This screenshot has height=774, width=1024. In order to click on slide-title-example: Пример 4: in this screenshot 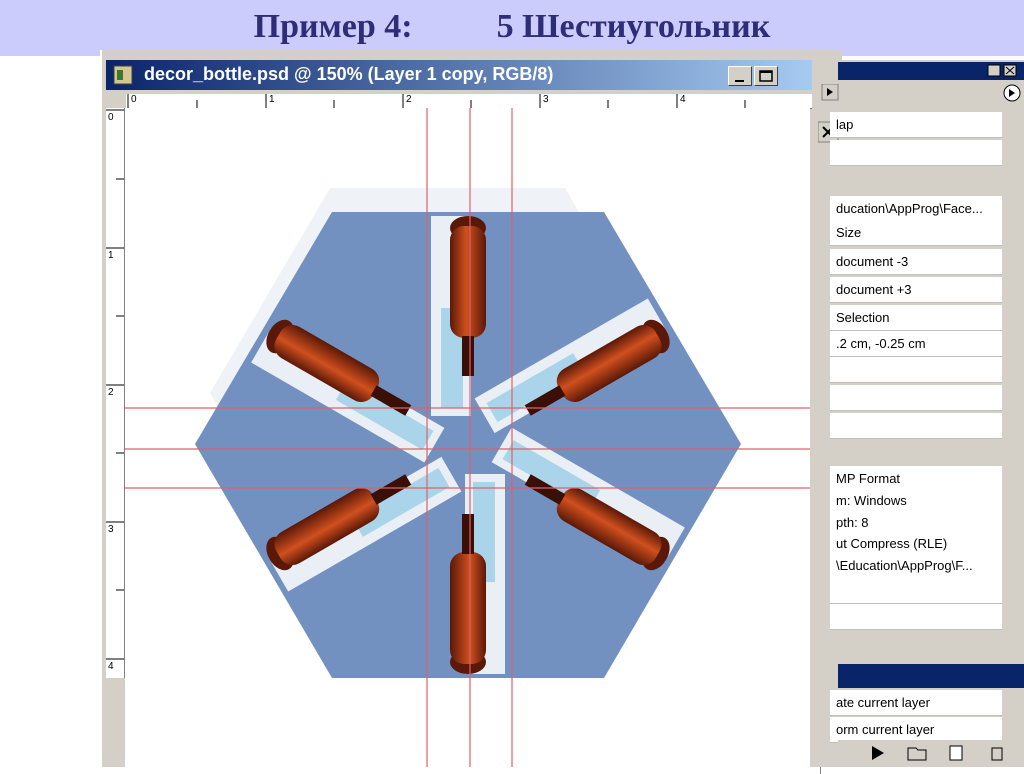, I will do `click(333, 26)`.